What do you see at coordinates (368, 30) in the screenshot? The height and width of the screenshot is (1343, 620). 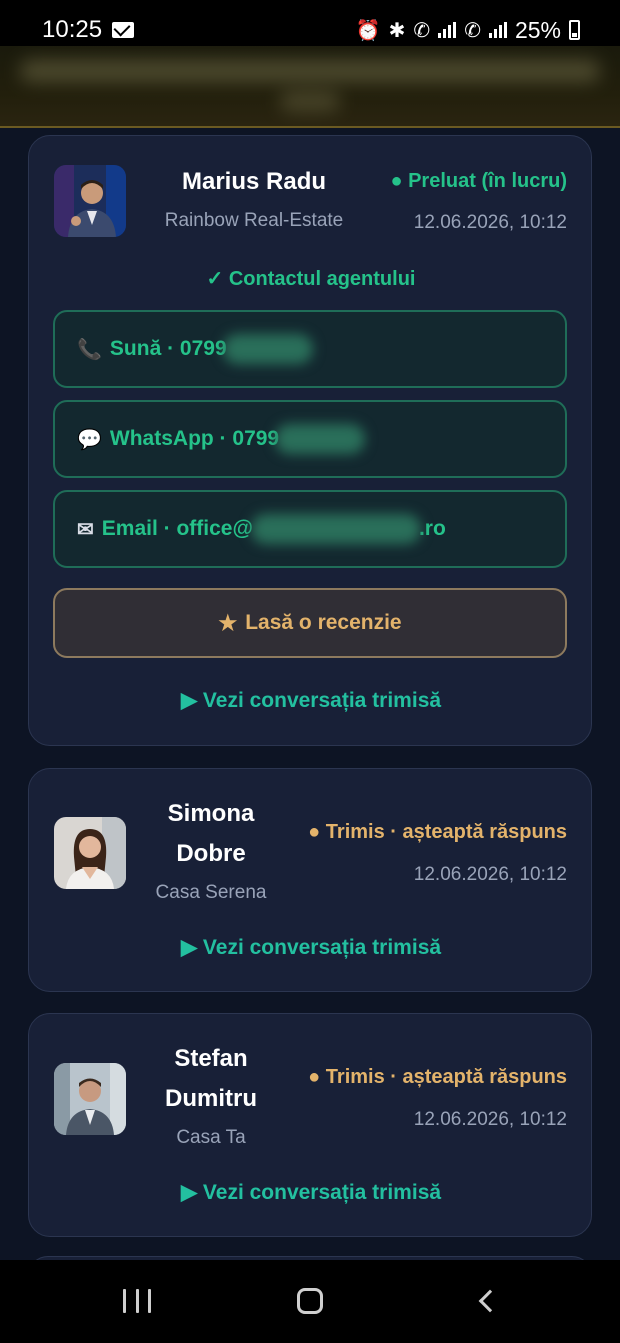 I see `alarm-icon: ⏰` at bounding box center [368, 30].